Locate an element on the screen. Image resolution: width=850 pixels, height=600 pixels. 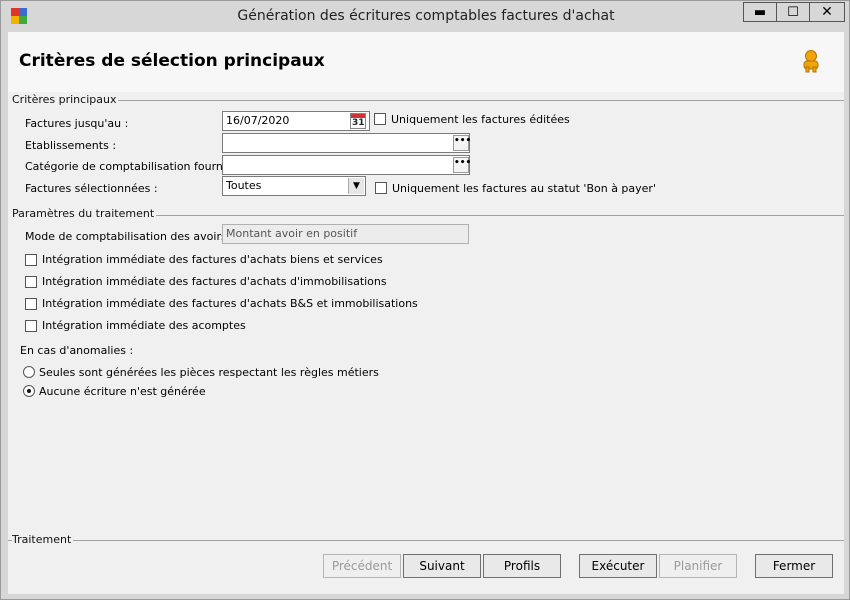
group-title-traitement: Paramètres du traitement is located at coordinates (84, 213).